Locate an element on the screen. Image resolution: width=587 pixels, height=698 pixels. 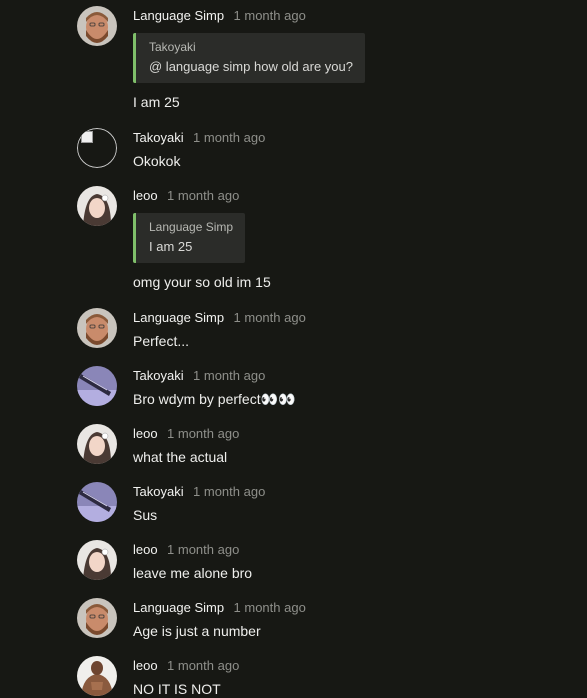
quoted-text: @ language simp how old are you? is located at coordinates (251, 66).